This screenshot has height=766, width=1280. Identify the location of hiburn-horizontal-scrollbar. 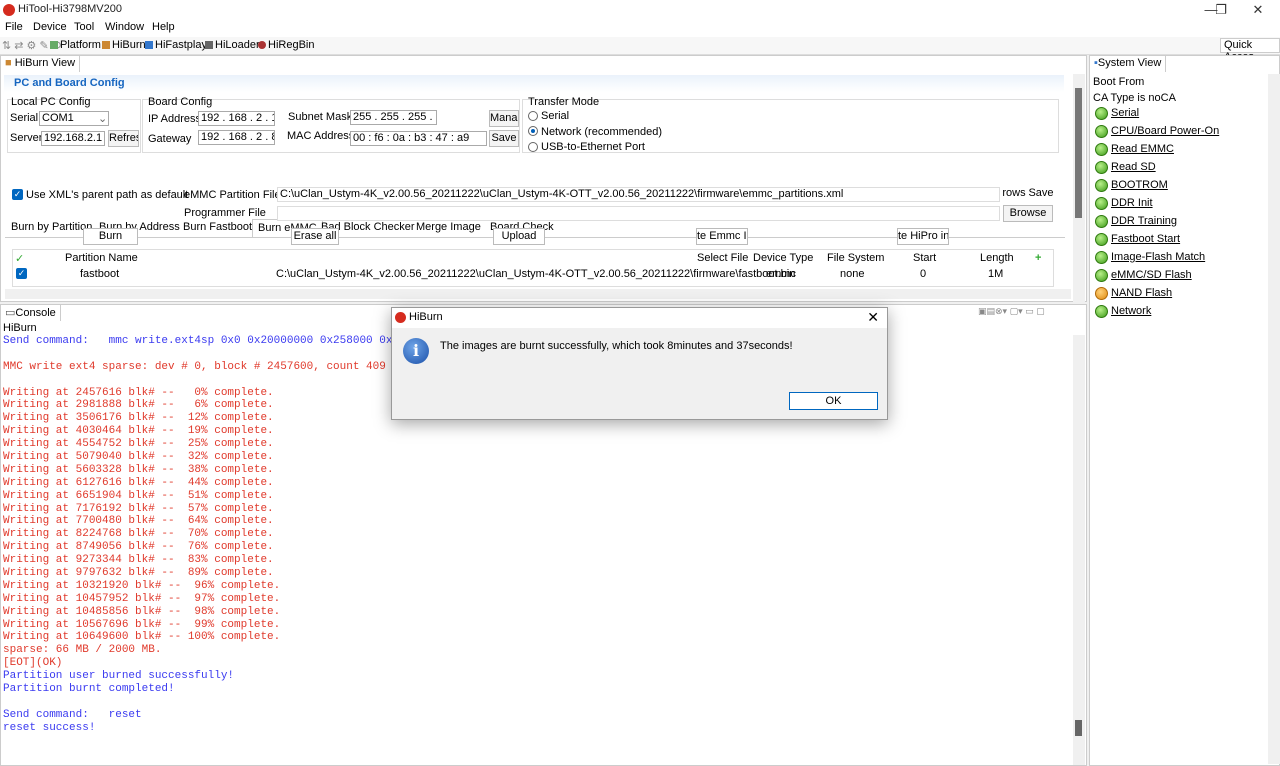
(538, 294).